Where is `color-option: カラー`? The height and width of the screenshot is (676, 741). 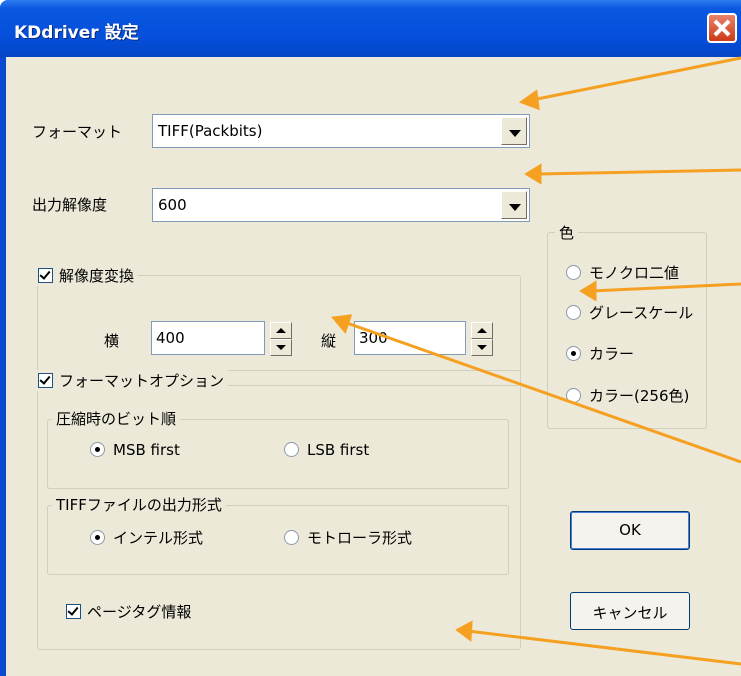 color-option: カラー is located at coordinates (600, 353).